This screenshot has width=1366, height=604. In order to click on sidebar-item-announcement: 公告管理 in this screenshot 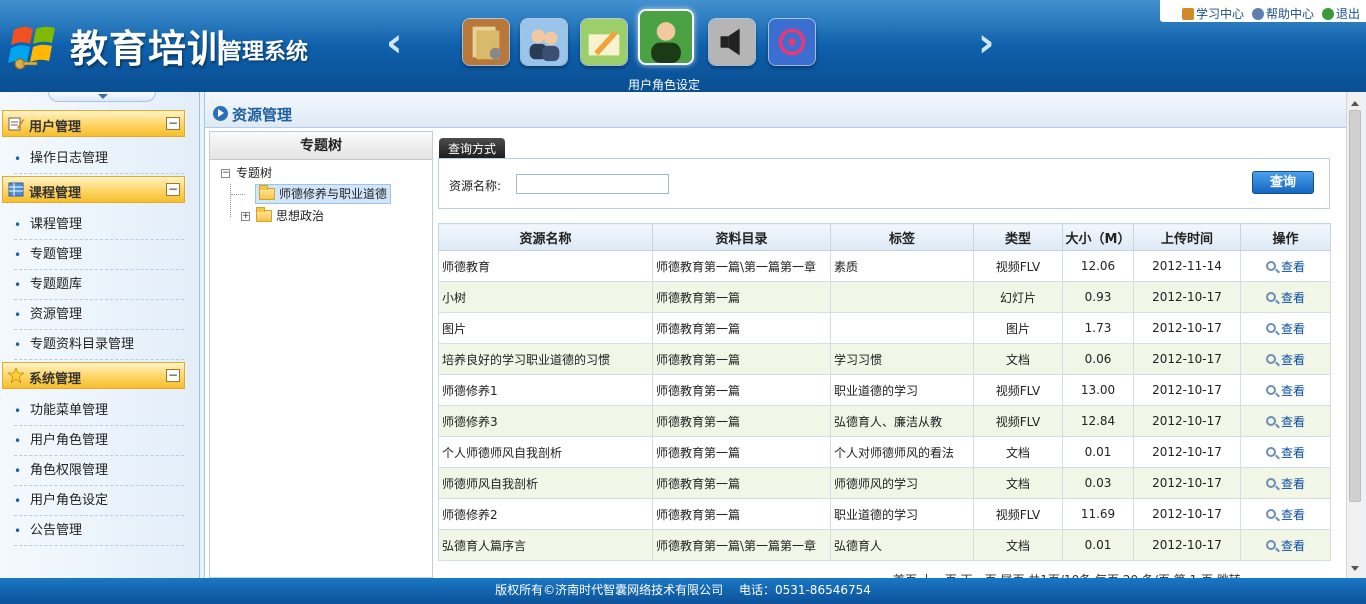, I will do `click(99, 531)`.